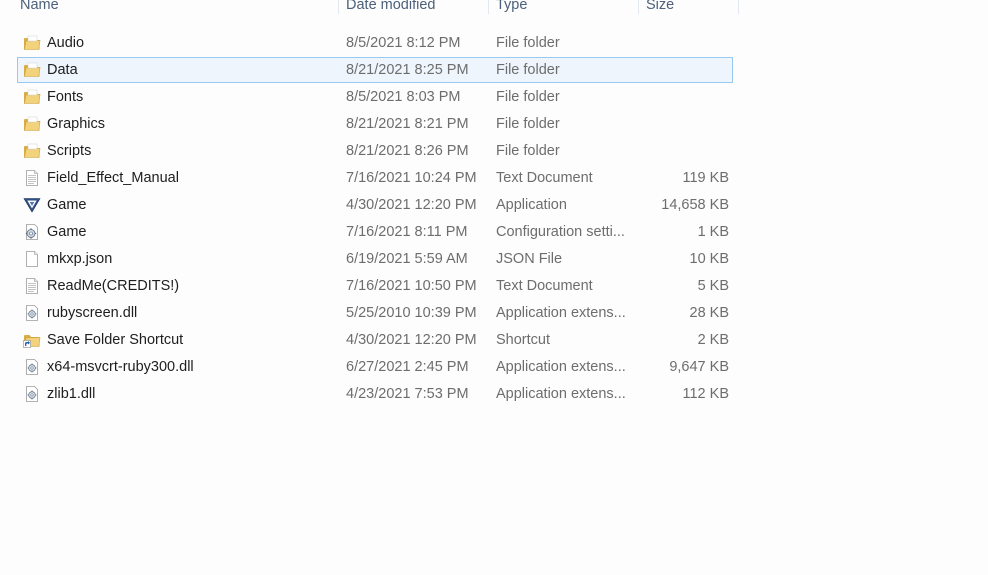 The width and height of the screenshot is (988, 575). What do you see at coordinates (32, 259) in the screenshot?
I see `blank-file-icon` at bounding box center [32, 259].